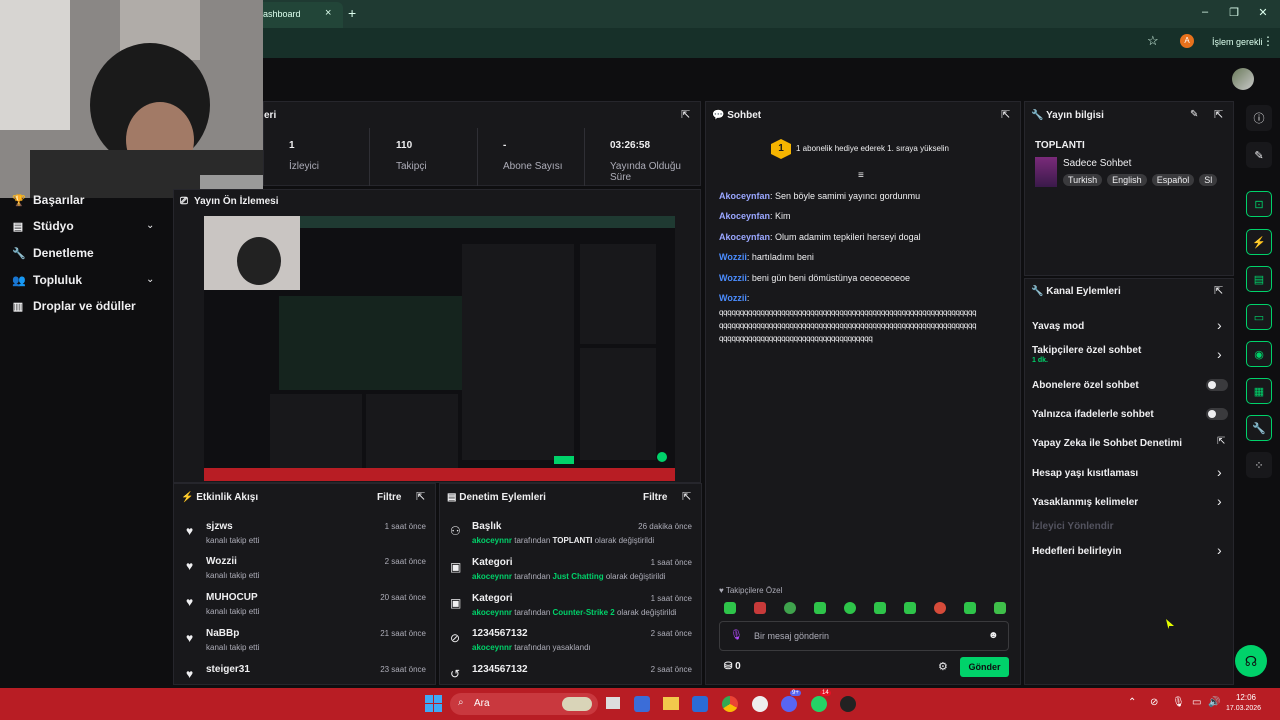 The height and width of the screenshot is (720, 1280). I want to click on maximize-button: ❐, so click(1234, 14).